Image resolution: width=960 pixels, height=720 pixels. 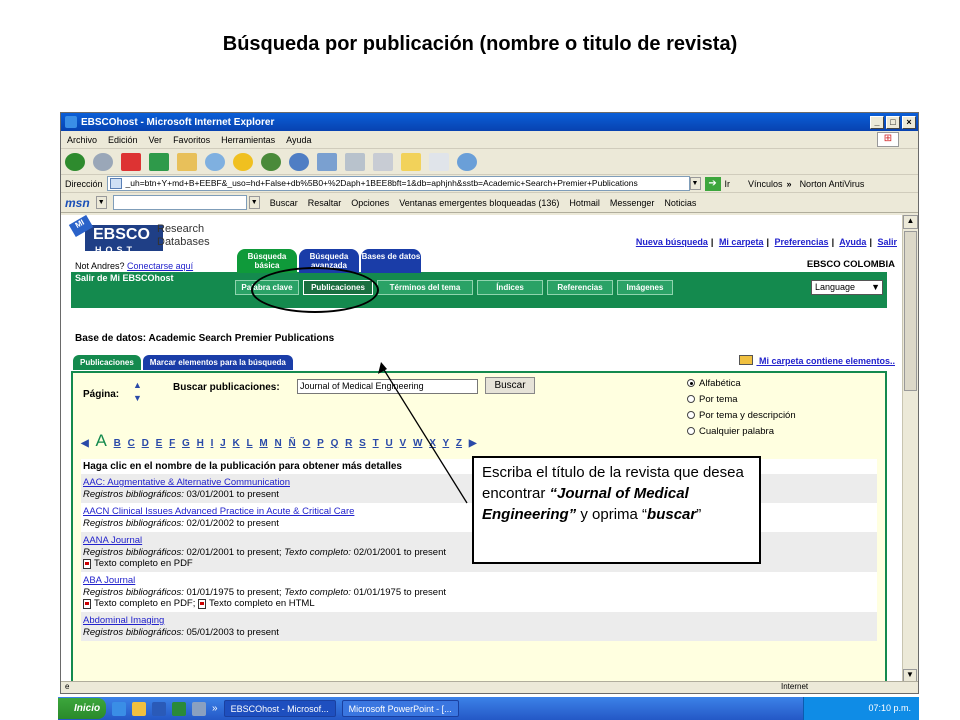 What do you see at coordinates (847, 287) in the screenshot?
I see `language-select: Language ▼` at bounding box center [847, 287].